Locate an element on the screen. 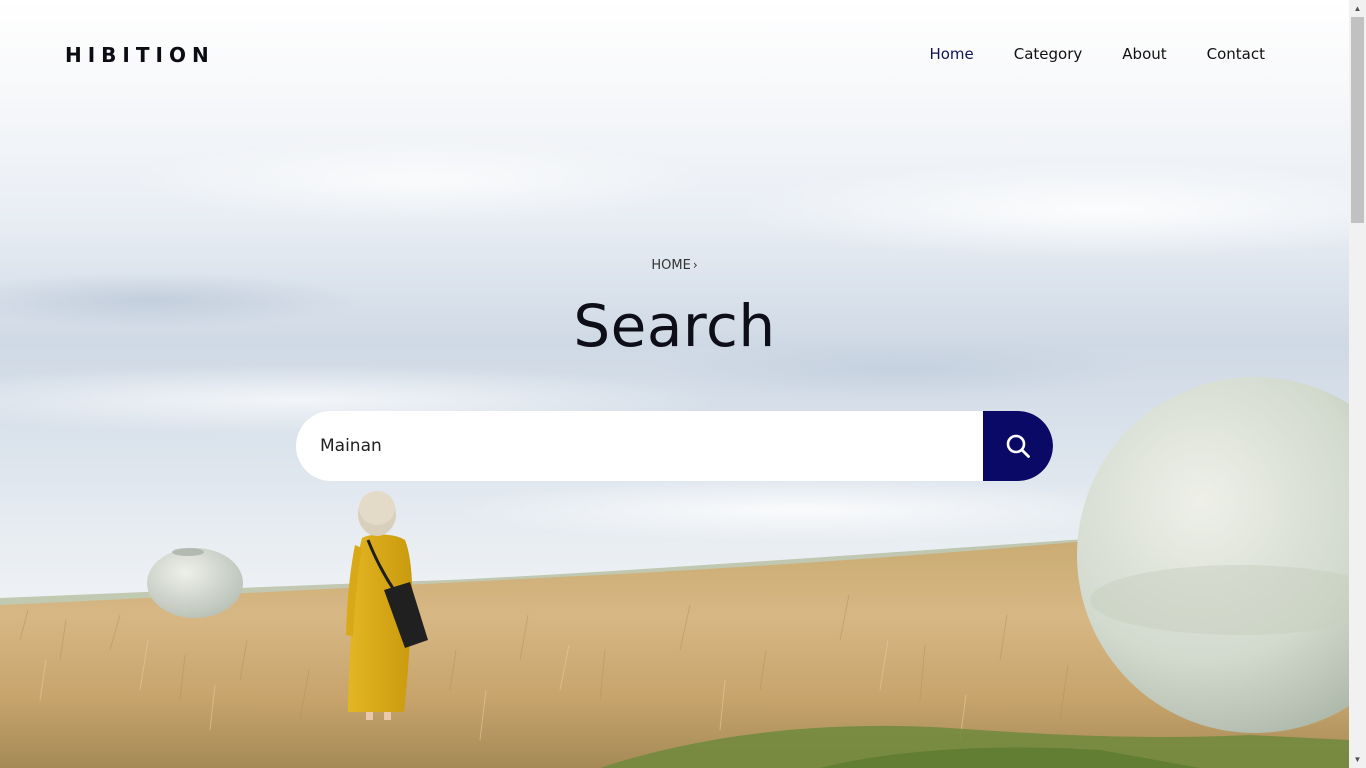 This screenshot has height=768, width=1366. search-button is located at coordinates (1018, 446).